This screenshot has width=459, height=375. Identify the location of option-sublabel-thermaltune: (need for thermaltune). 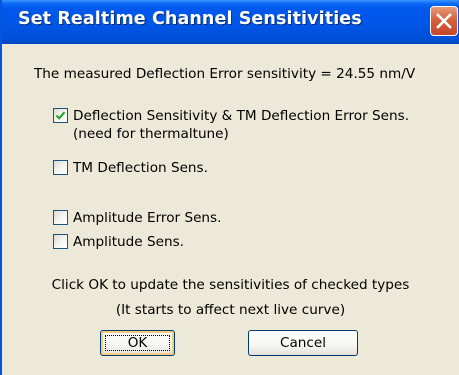
(151, 134).